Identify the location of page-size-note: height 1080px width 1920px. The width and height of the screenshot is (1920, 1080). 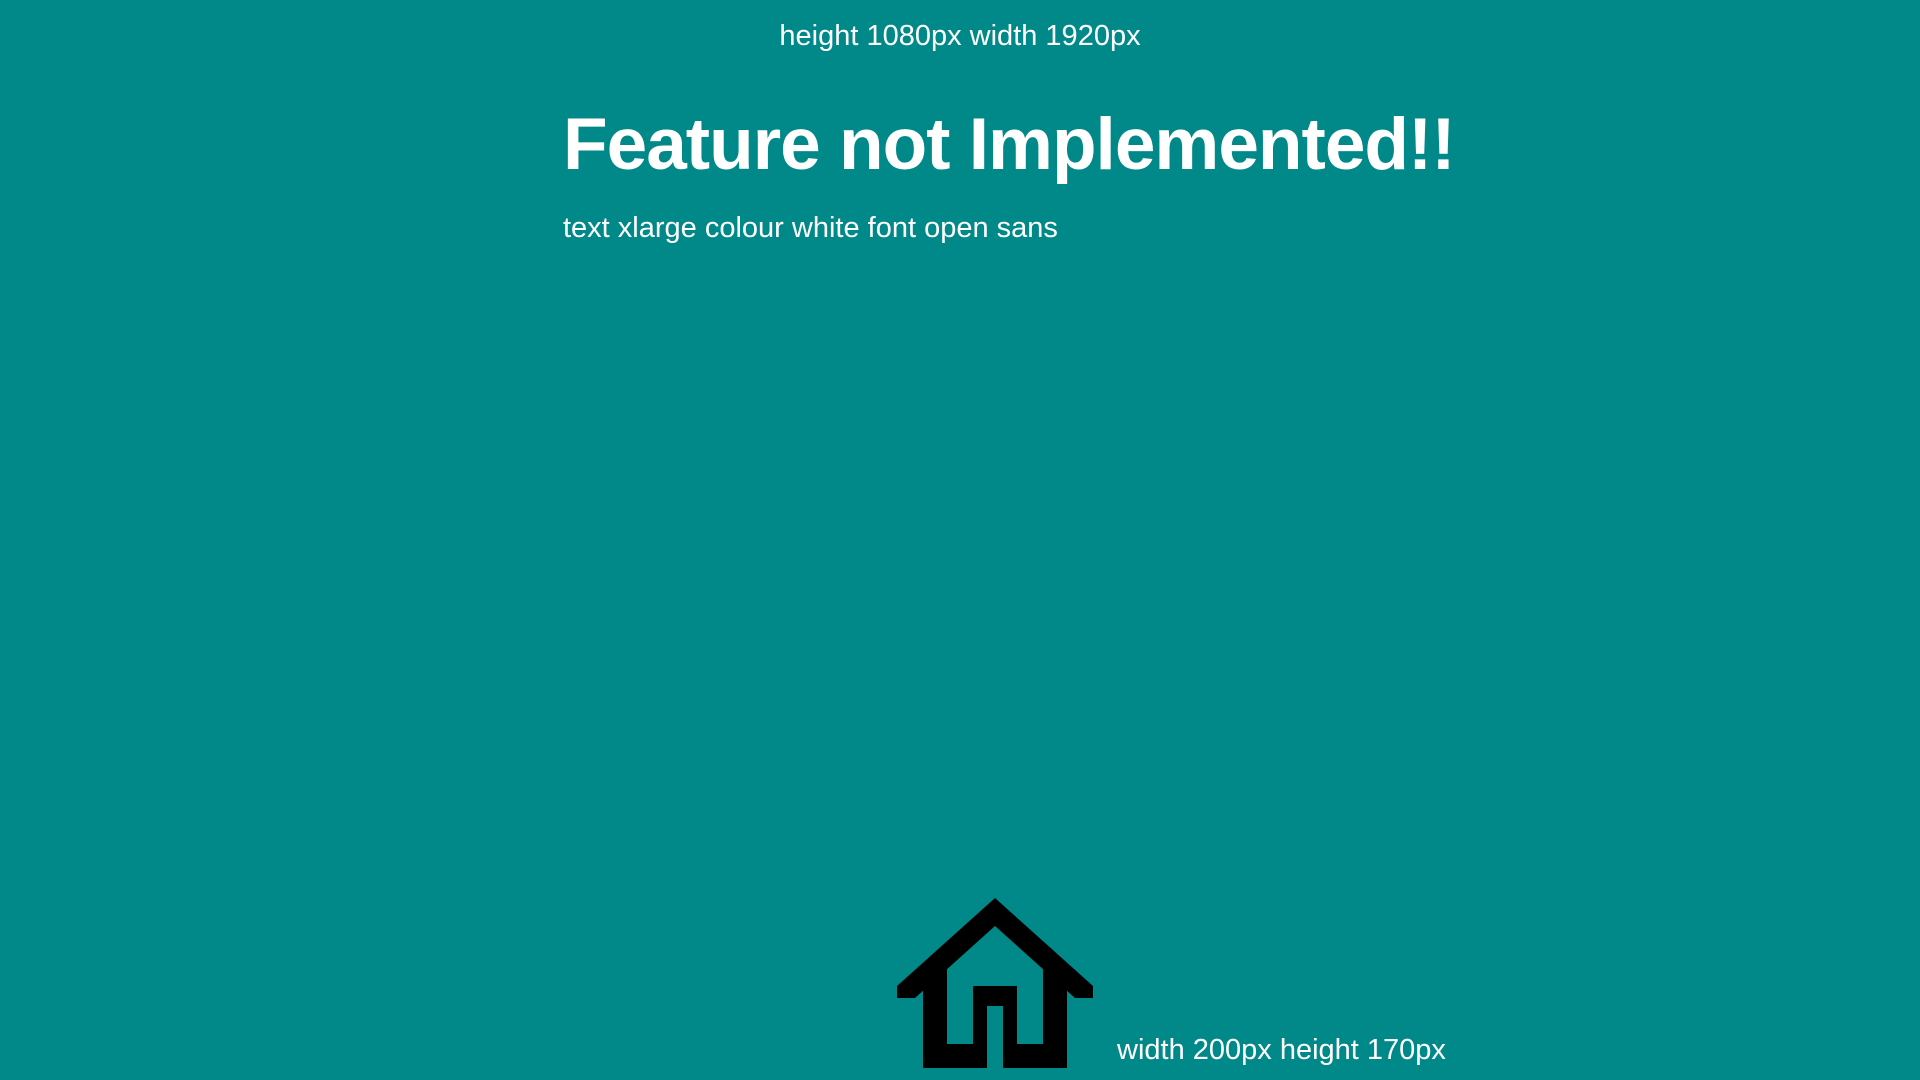
(960, 36).